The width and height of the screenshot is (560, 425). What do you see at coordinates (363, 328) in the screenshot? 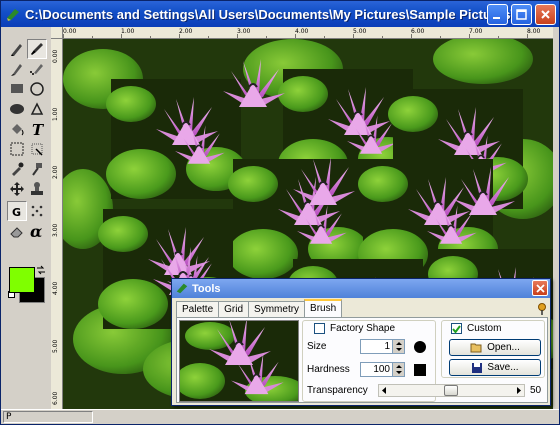
I see `factory-shape-label: Factory Shape` at bounding box center [363, 328].